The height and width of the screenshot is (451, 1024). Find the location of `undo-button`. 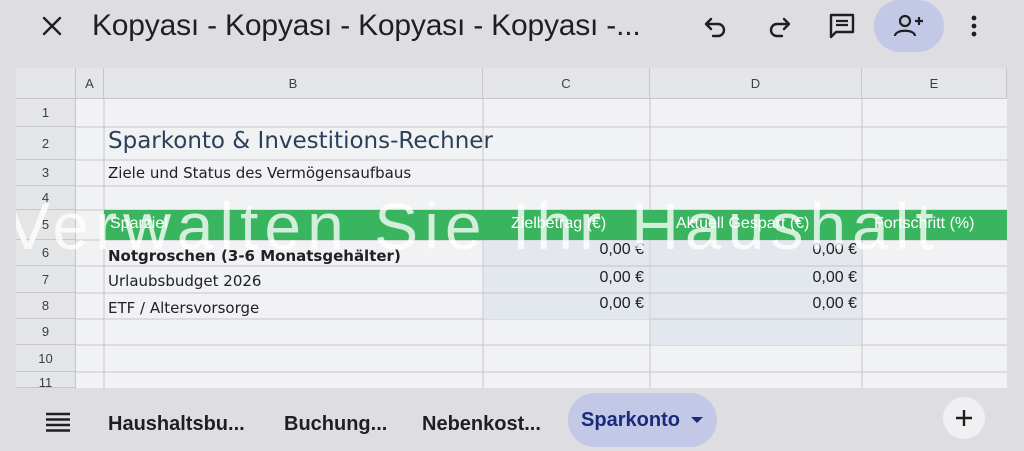

undo-button is located at coordinates (716, 26).